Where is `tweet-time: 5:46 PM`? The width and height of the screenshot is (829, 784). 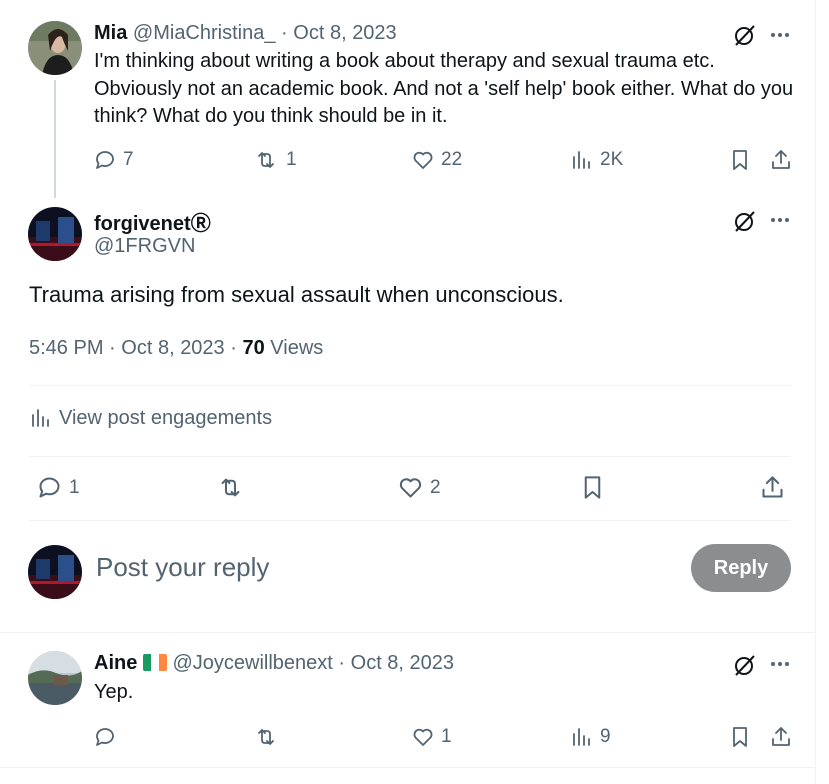
tweet-time: 5:46 PM is located at coordinates (66, 348).